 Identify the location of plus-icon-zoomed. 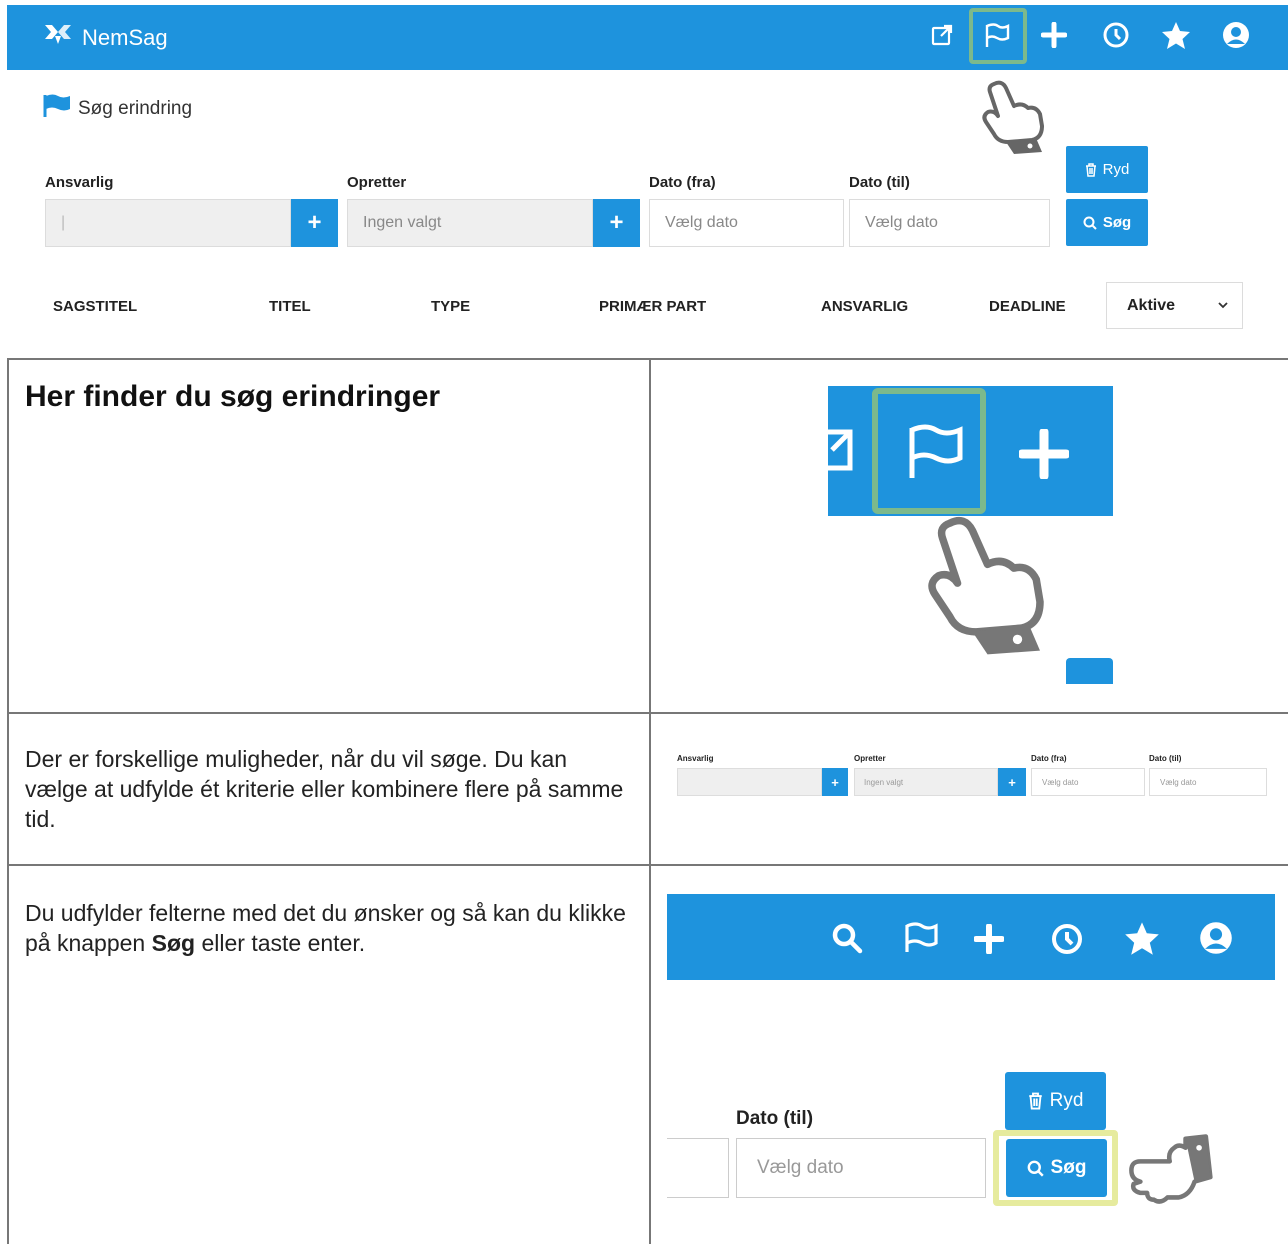
(1044, 454).